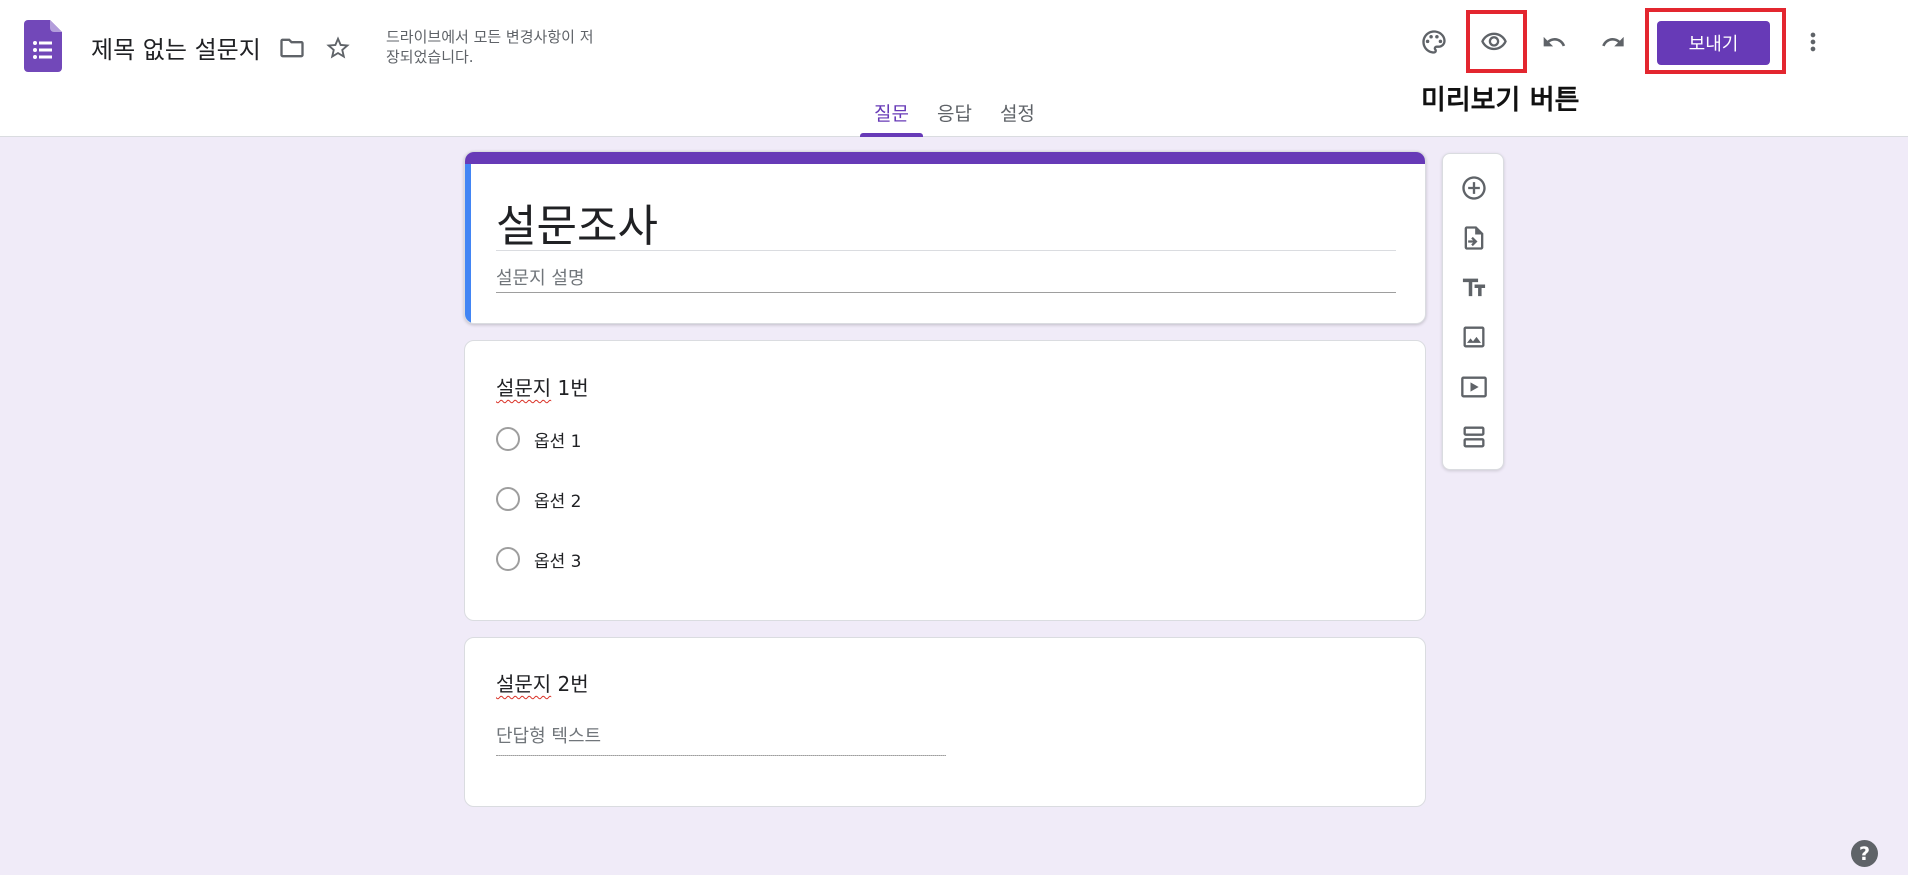 The width and height of the screenshot is (1908, 875). I want to click on more-vert-icon, so click(1813, 42).